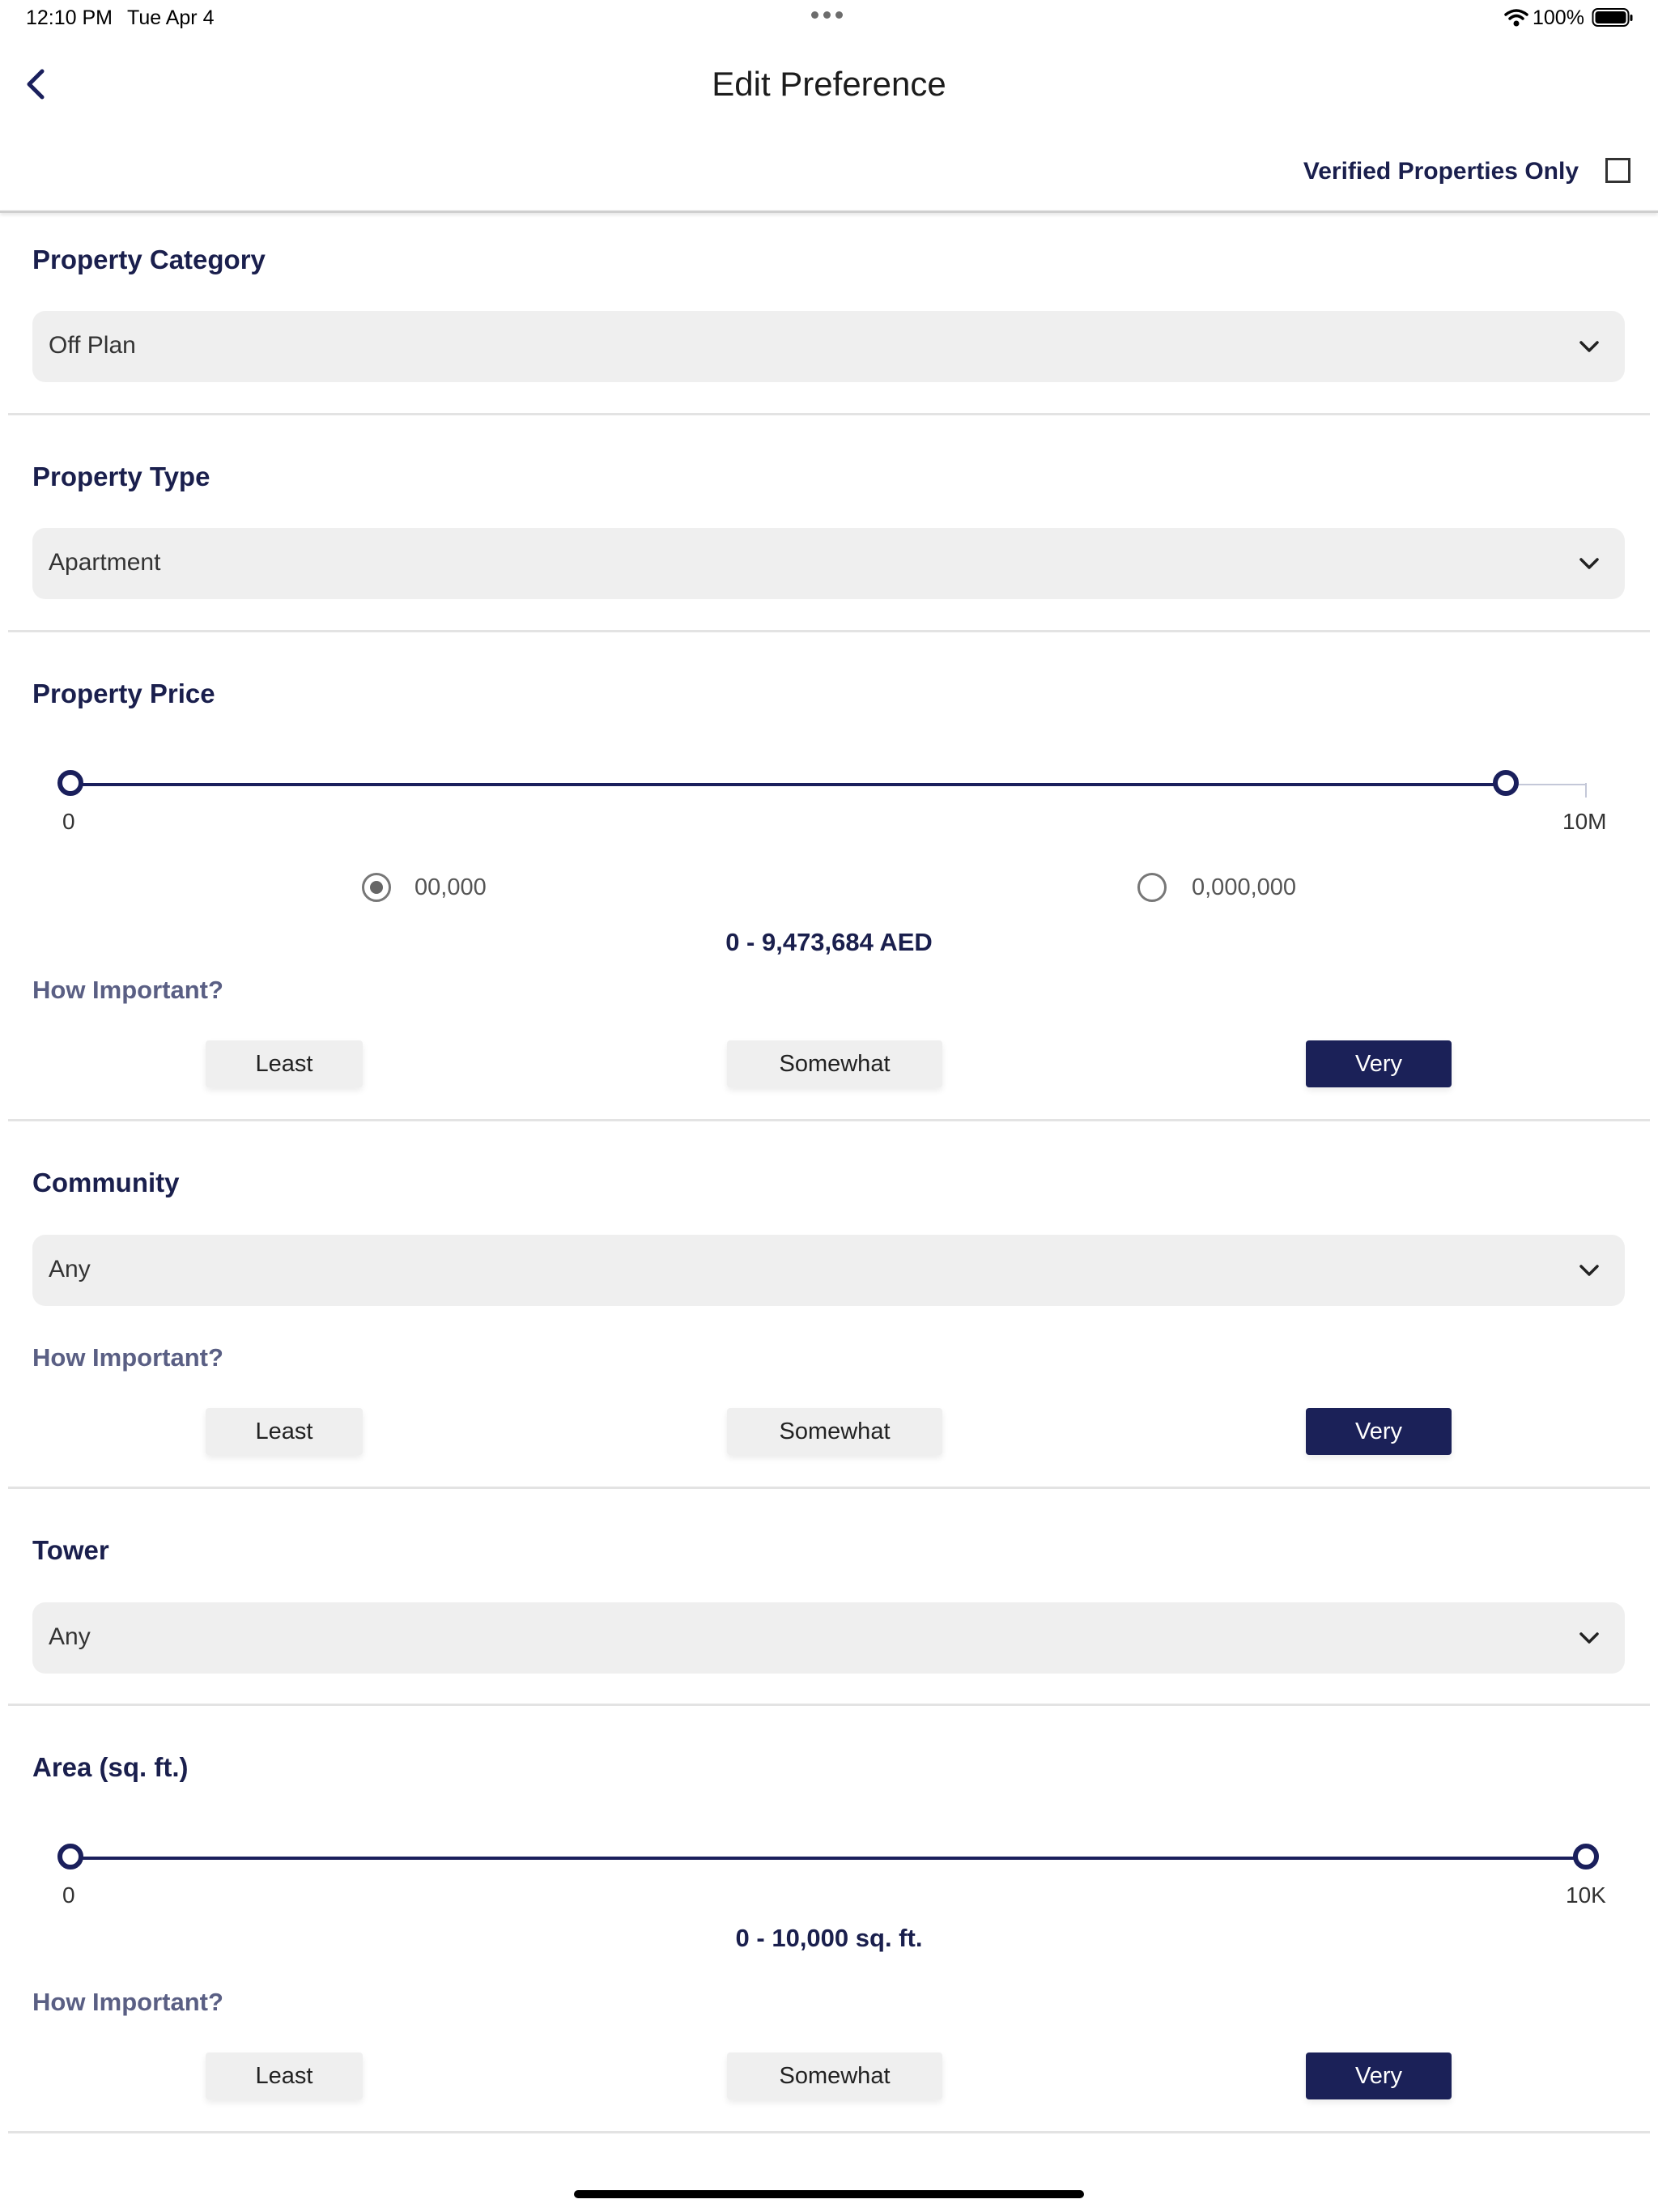  I want to click on home-indicator, so click(829, 2194).